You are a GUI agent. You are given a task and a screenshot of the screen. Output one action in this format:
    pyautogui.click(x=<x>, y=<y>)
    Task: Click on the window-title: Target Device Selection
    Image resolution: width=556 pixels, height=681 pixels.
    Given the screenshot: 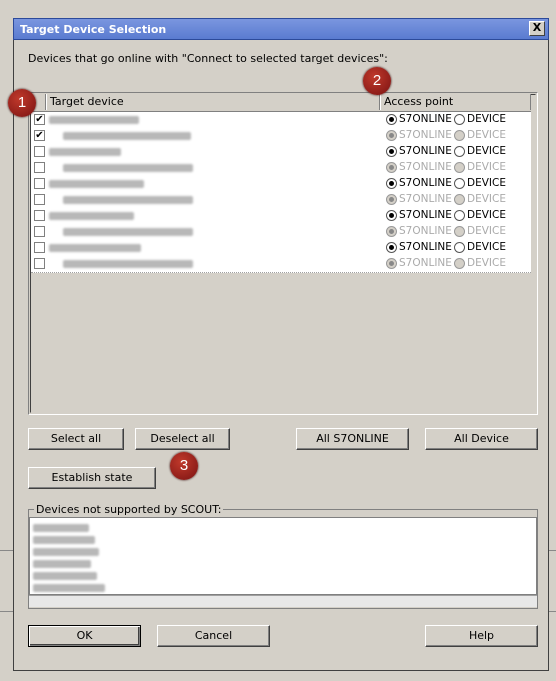 What is the action you would take?
    pyautogui.click(x=93, y=29)
    